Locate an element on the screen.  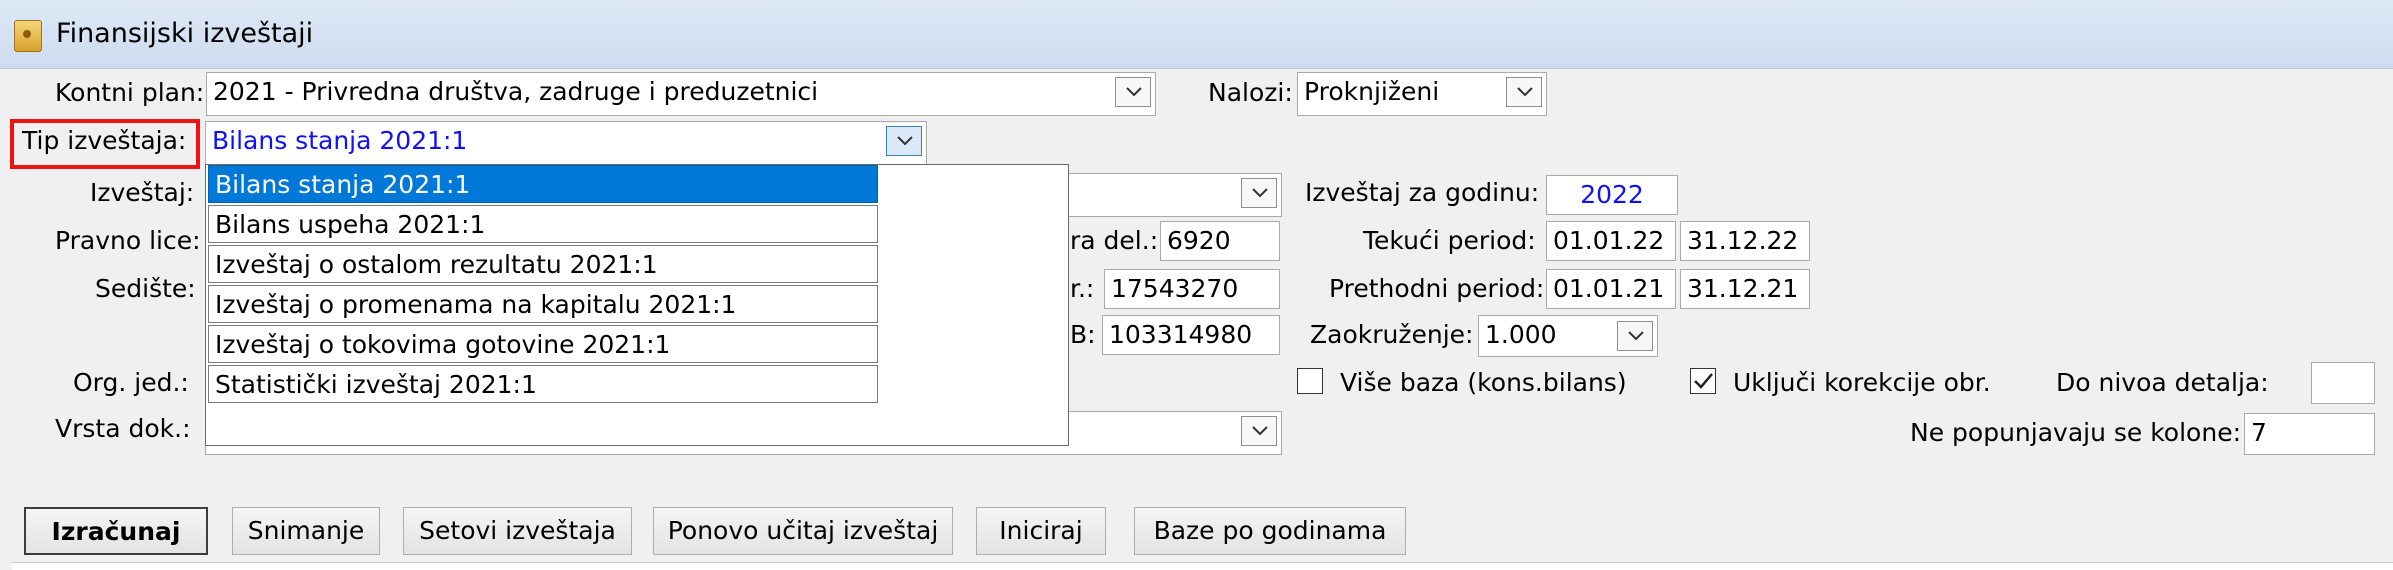
pib-label: B: is located at coordinates (1083, 334).